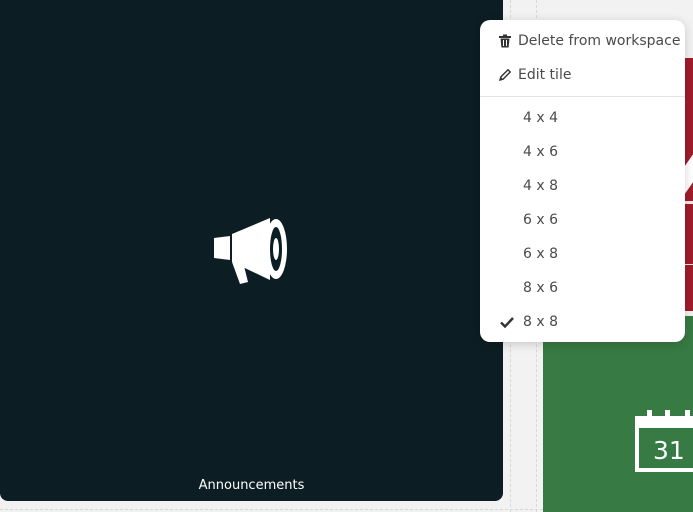 The width and height of the screenshot is (693, 512). What do you see at coordinates (540, 118) in the screenshot?
I see `size-option-label: 4 x 4` at bounding box center [540, 118].